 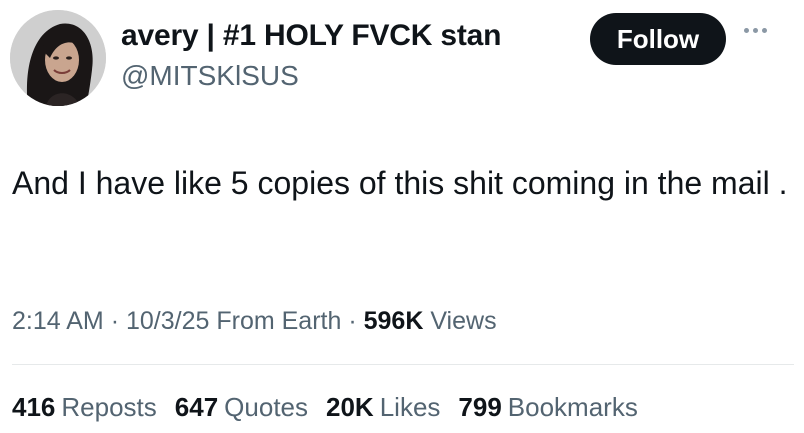 I want to click on more-horizontal-icon, so click(x=755, y=30).